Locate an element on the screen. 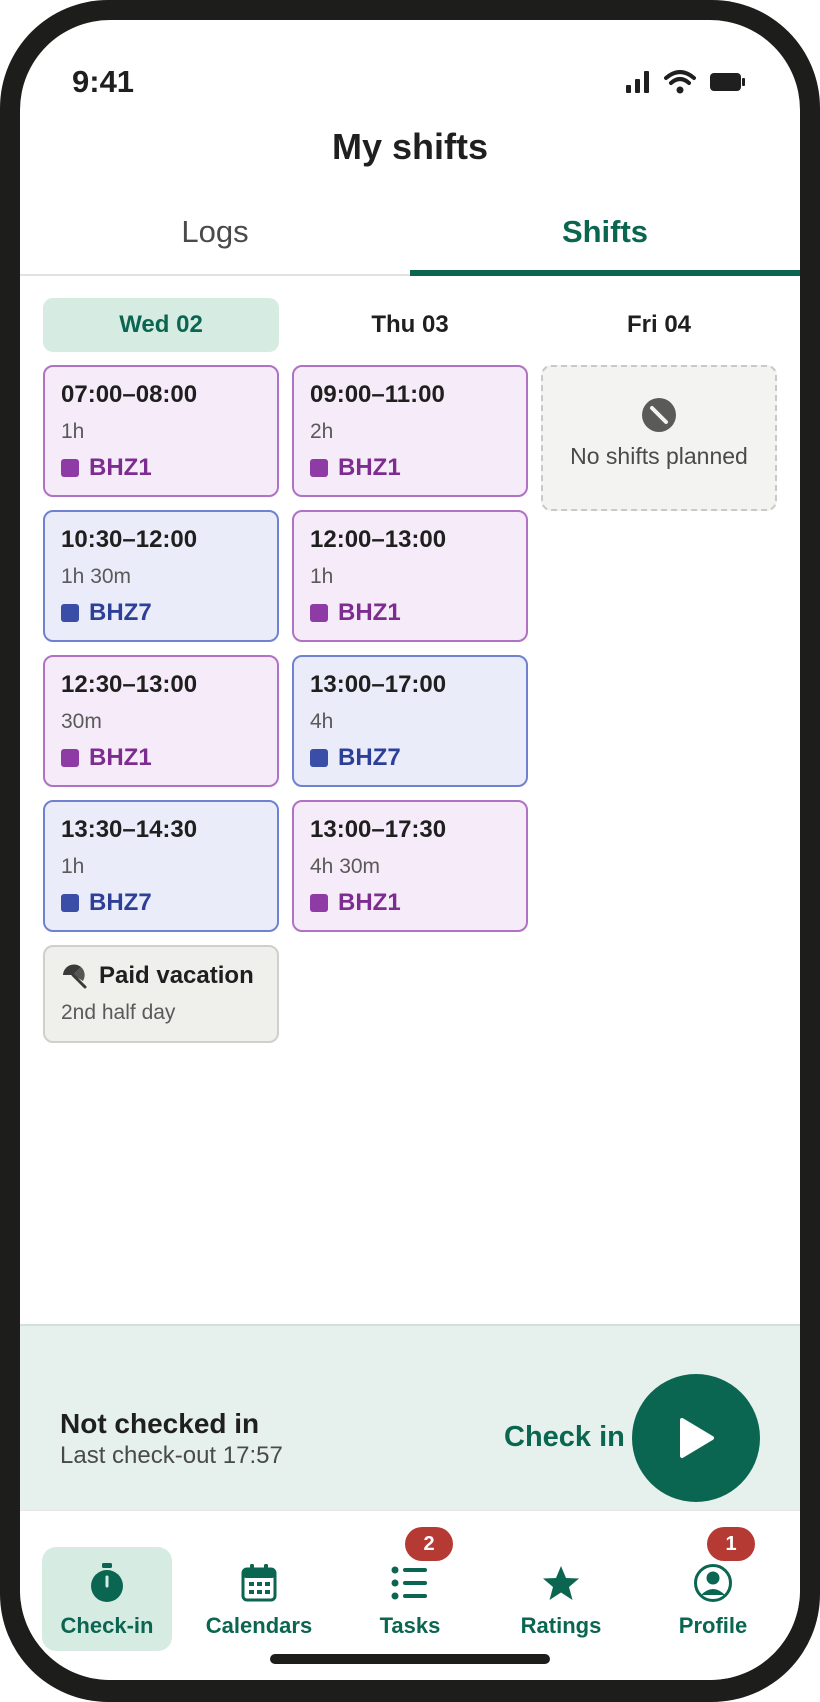 Image resolution: width=820 pixels, height=1702 pixels. check-in-label: Check in is located at coordinates (564, 1437).